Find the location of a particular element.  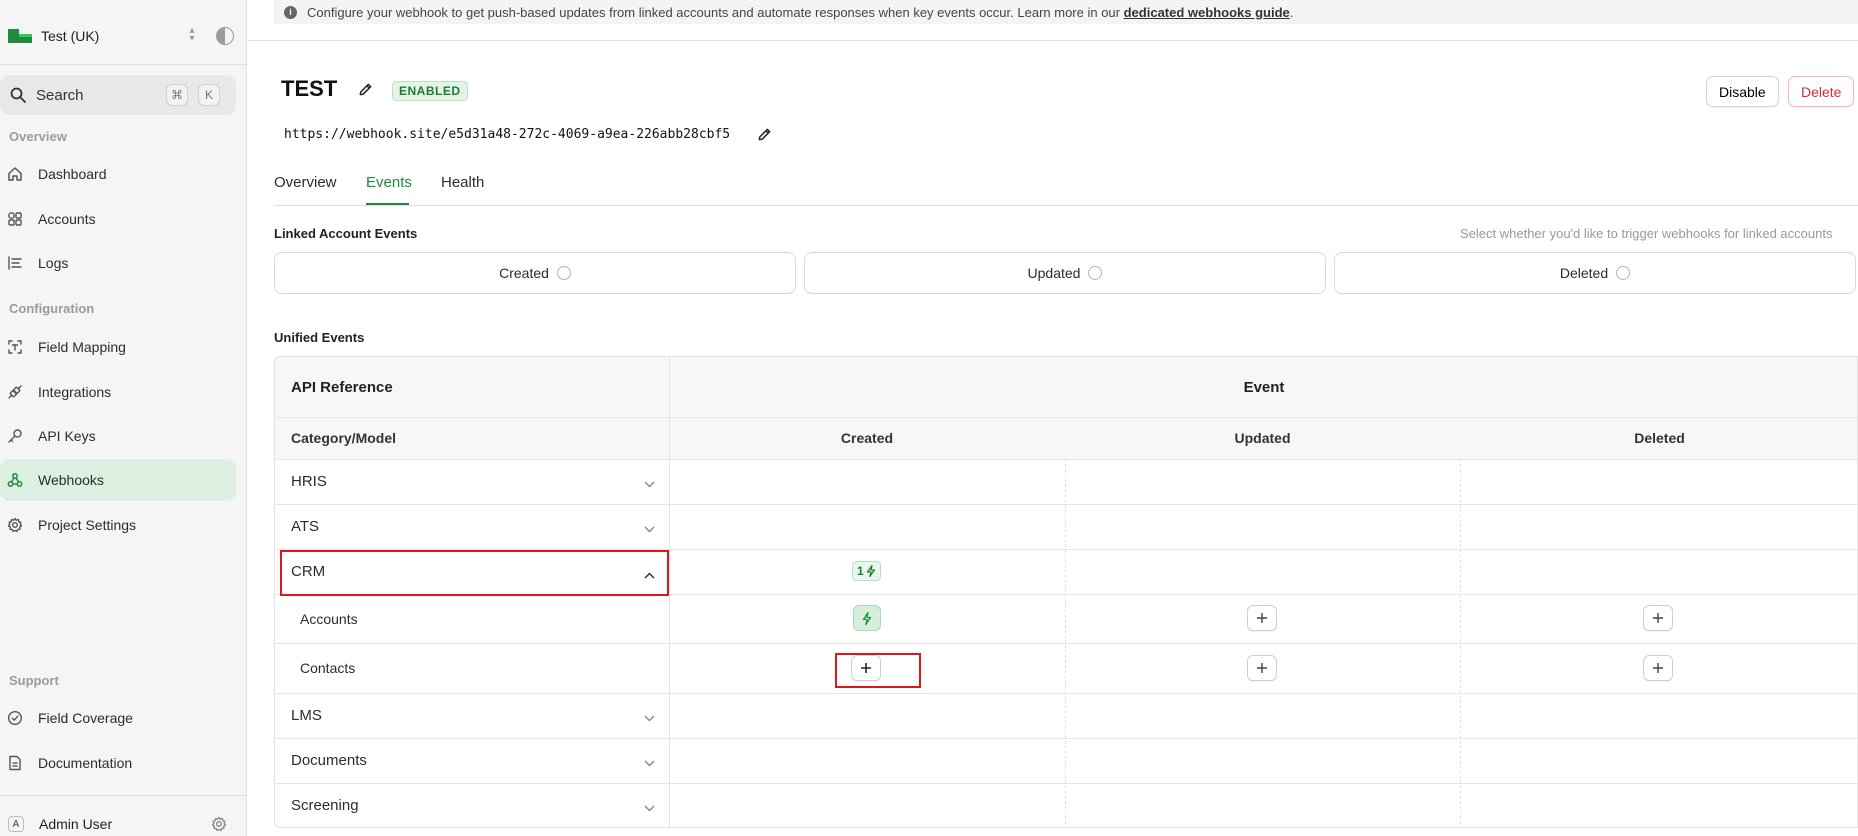

sidebar-item-label: Dashboard is located at coordinates (72, 174).